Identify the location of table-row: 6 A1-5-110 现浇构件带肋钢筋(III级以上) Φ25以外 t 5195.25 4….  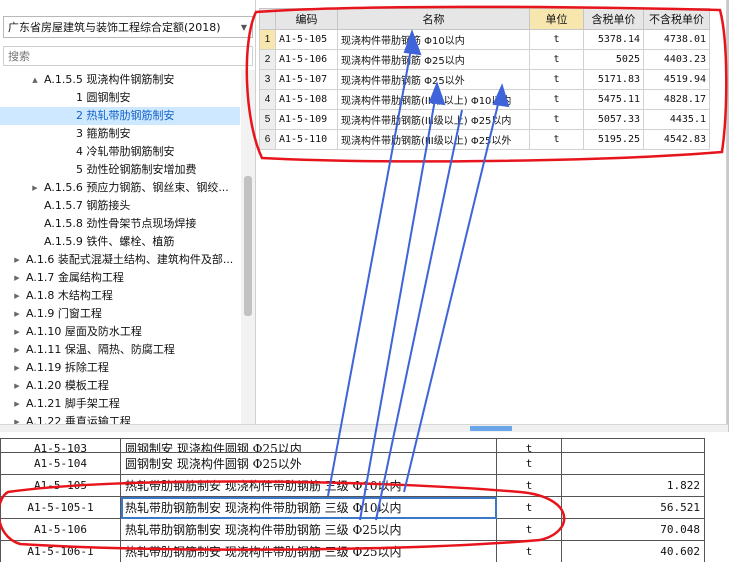
(484, 139).